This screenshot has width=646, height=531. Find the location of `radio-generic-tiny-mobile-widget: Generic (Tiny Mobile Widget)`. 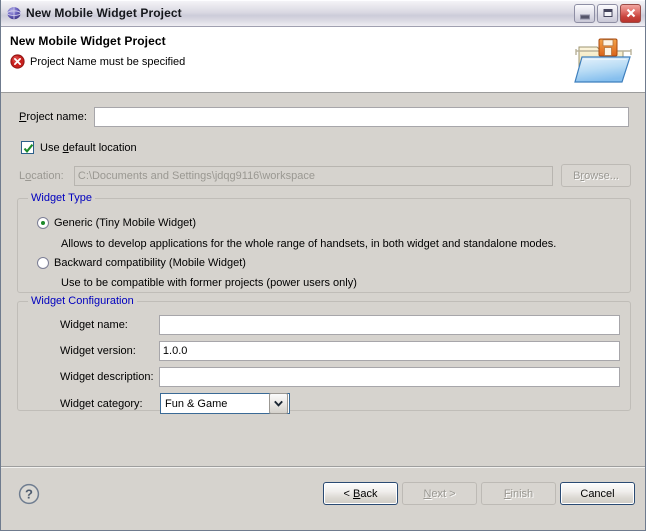

radio-generic-tiny-mobile-widget: Generic (Tiny Mobile Widget) is located at coordinates (116, 223).